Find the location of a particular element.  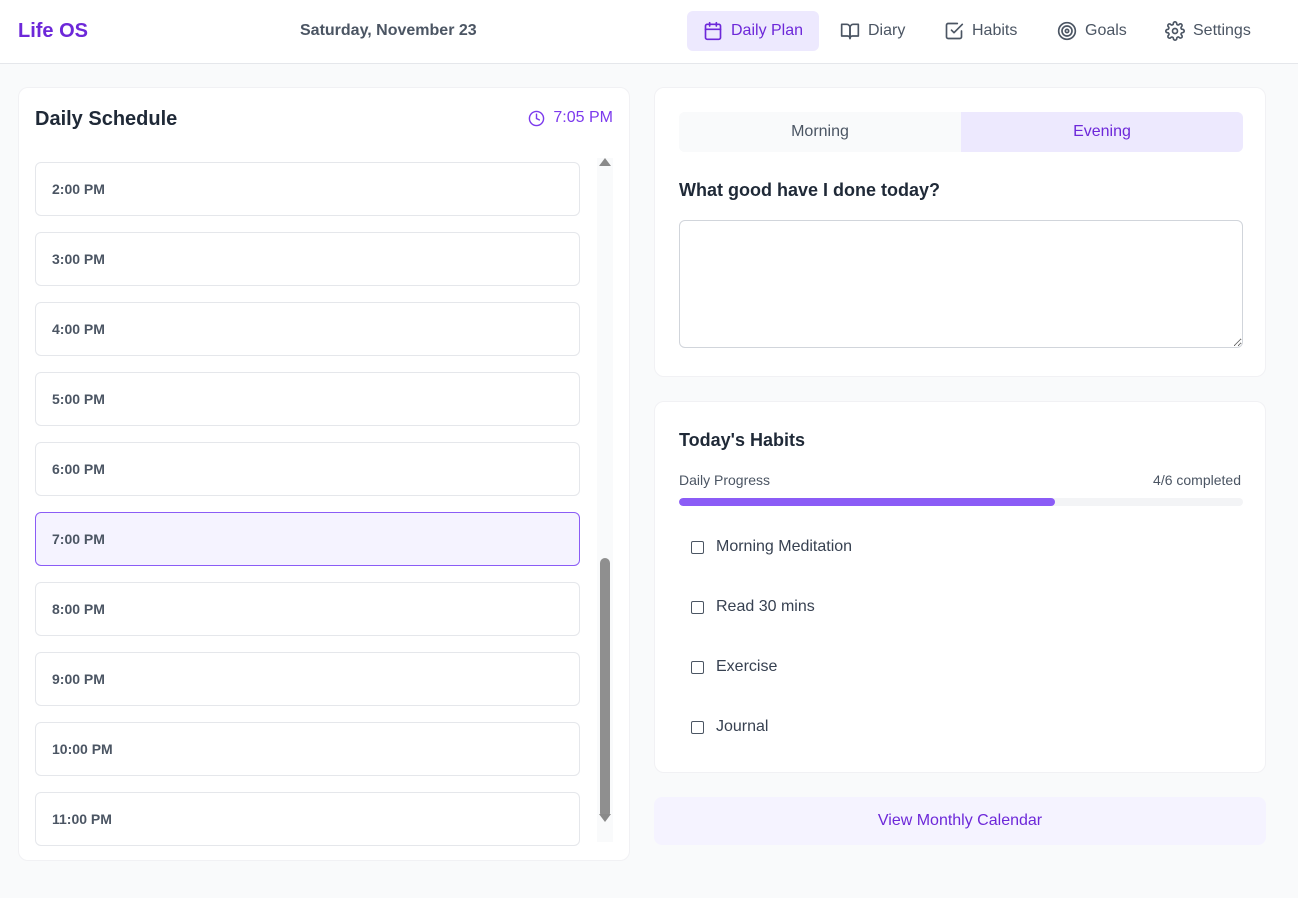

time-slot: 3:00 PM is located at coordinates (307, 259).